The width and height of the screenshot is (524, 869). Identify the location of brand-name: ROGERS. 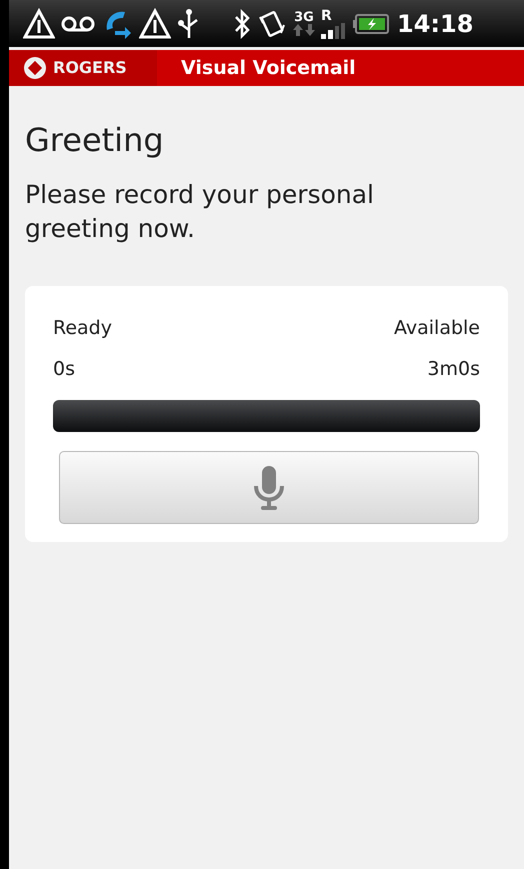
(90, 68).